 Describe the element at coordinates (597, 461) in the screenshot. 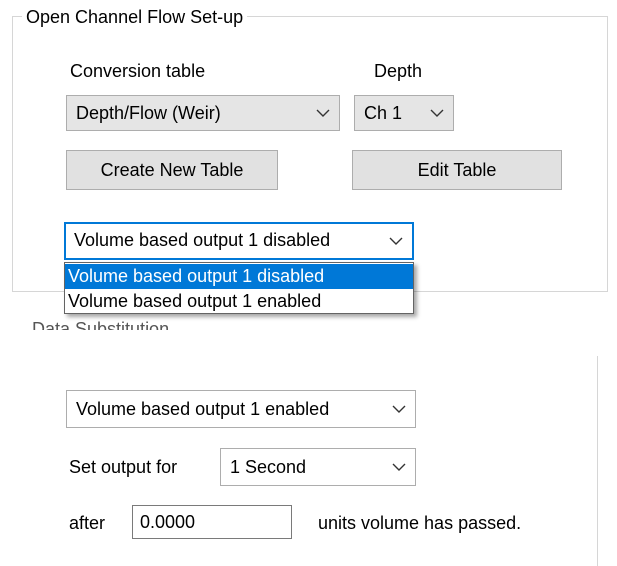

I see `panel-border` at that location.